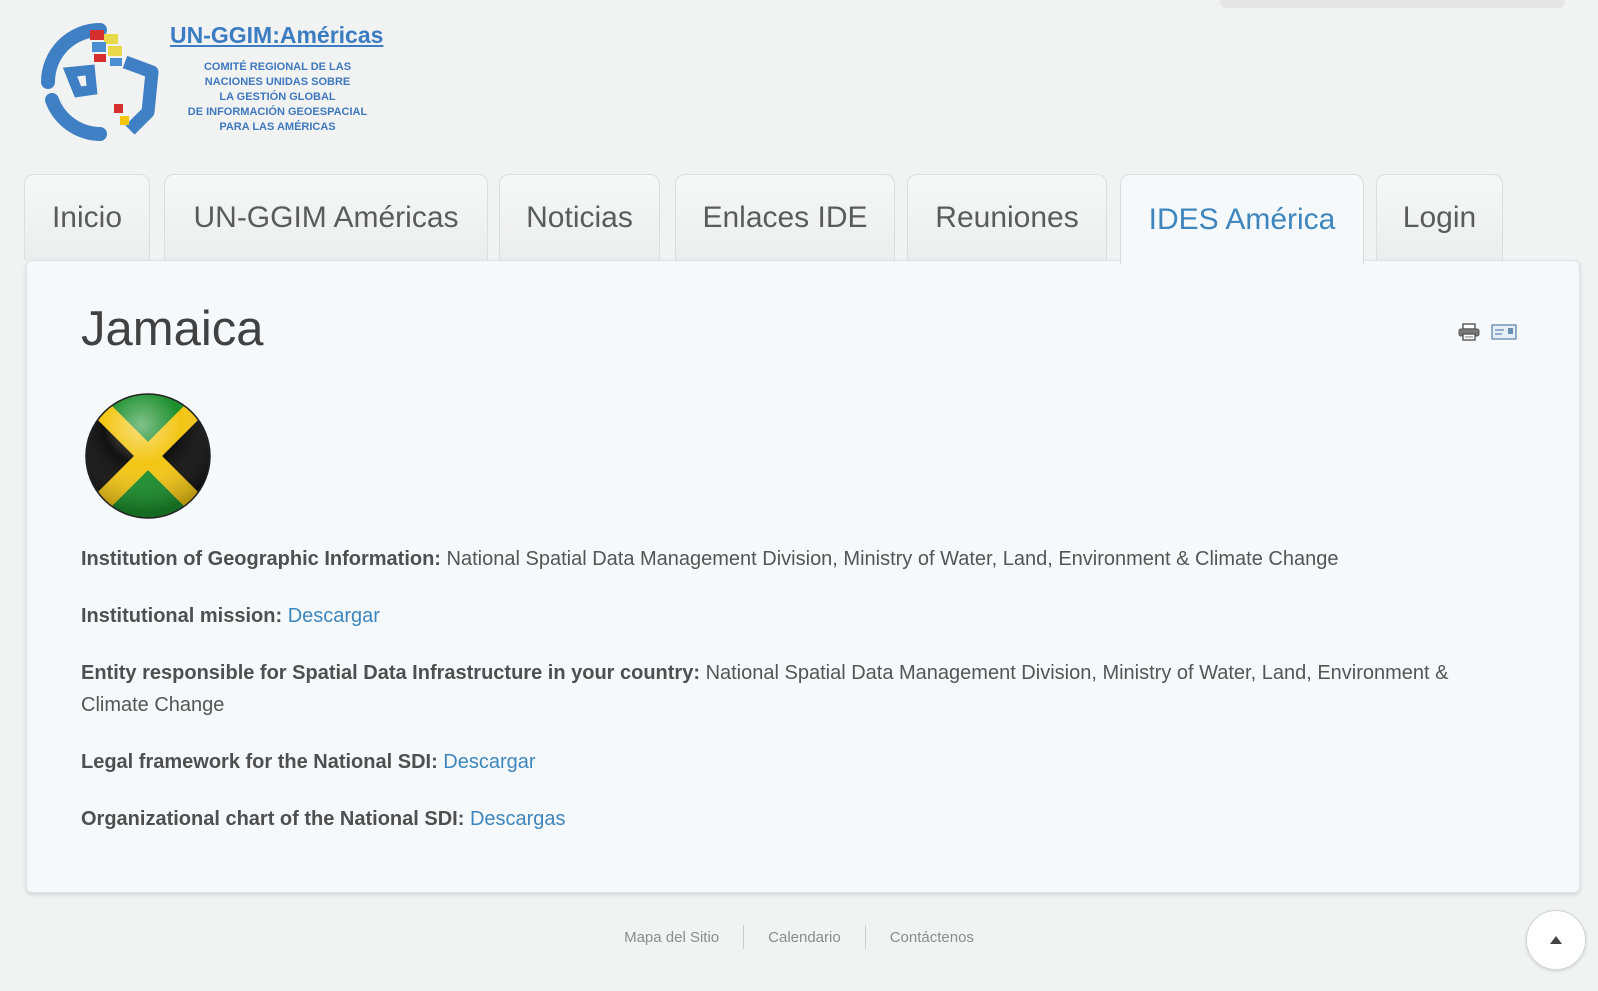 Image resolution: width=1598 pixels, height=991 pixels. Describe the element at coordinates (334, 616) in the screenshot. I see `mission-download-link: Descargar` at that location.